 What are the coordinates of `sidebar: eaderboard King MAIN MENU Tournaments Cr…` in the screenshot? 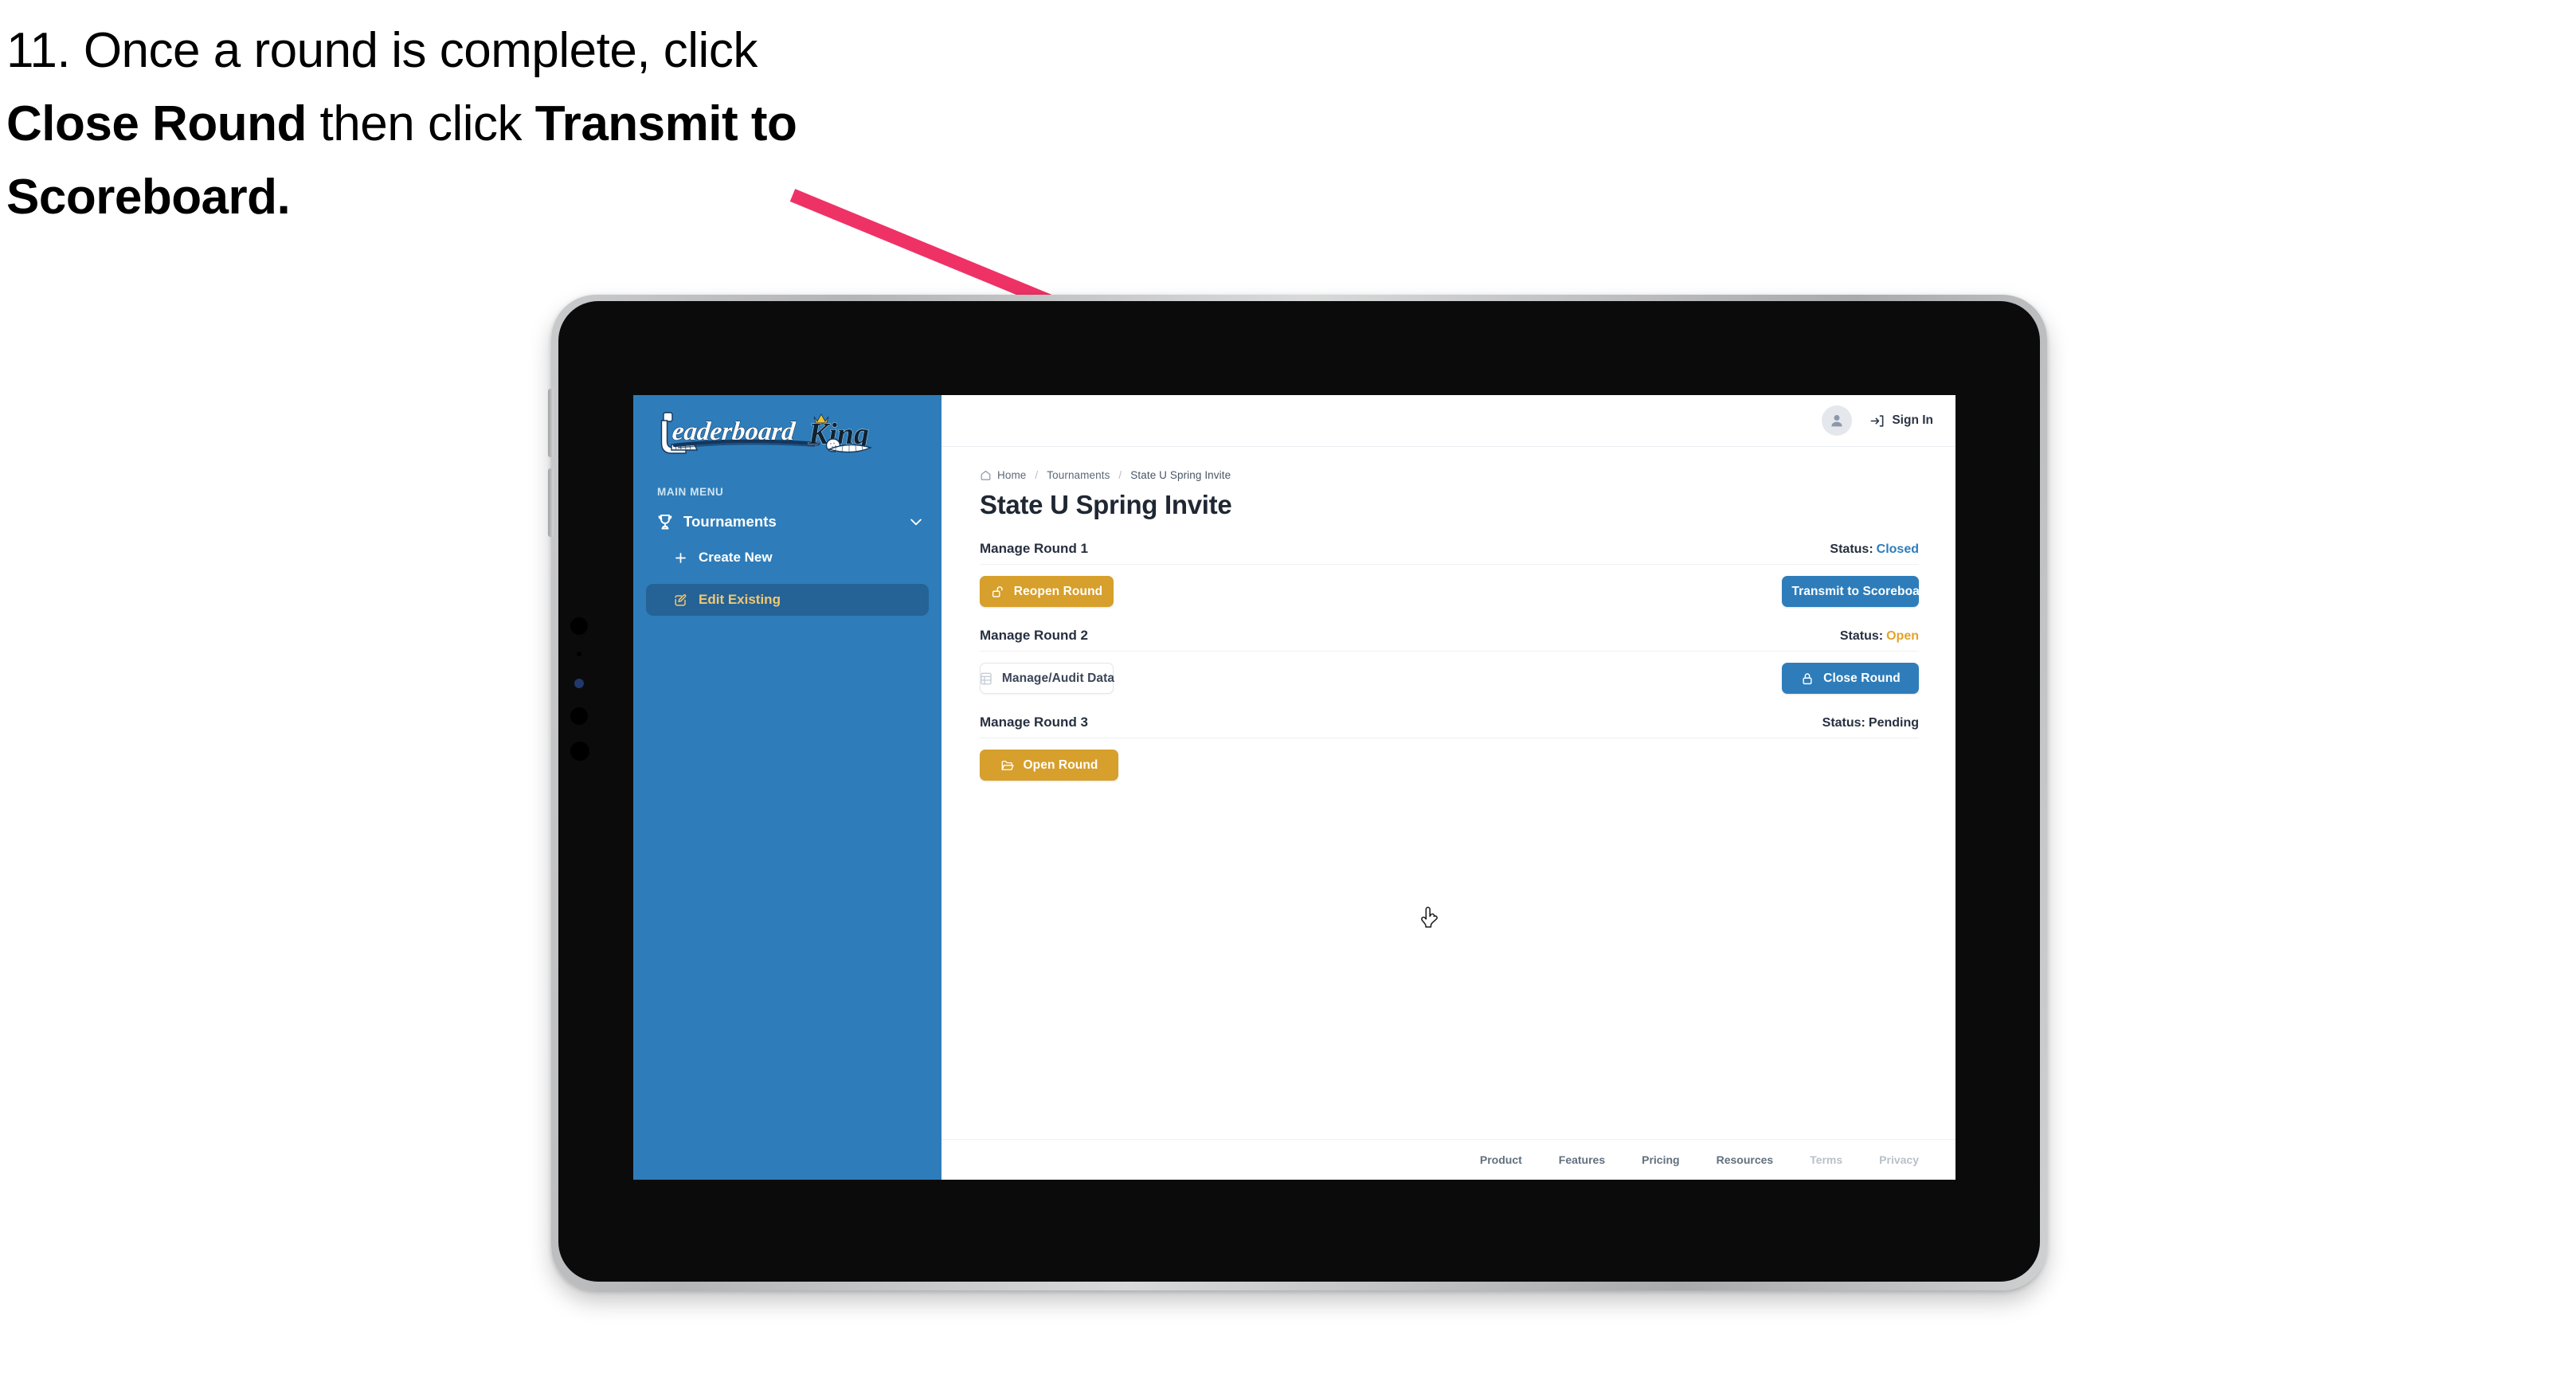 It's located at (787, 787).